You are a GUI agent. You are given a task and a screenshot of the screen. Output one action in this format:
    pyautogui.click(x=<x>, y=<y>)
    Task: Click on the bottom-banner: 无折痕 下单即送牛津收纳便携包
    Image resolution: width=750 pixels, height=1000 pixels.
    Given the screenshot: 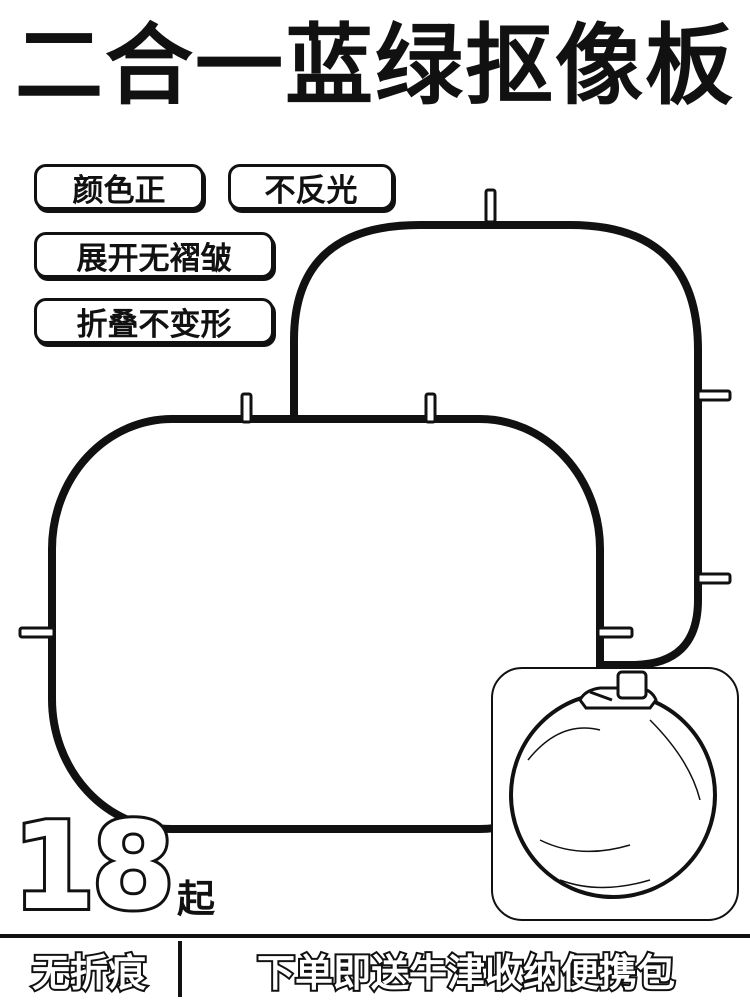 What is the action you would take?
    pyautogui.click(x=375, y=967)
    